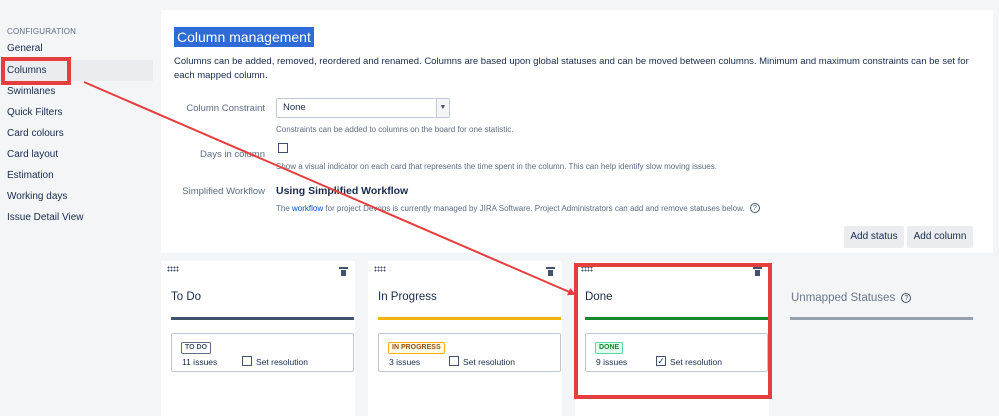  Describe the element at coordinates (76, 91) in the screenshot. I see `sidebar-item-swimlanes: Swimlanes` at that location.